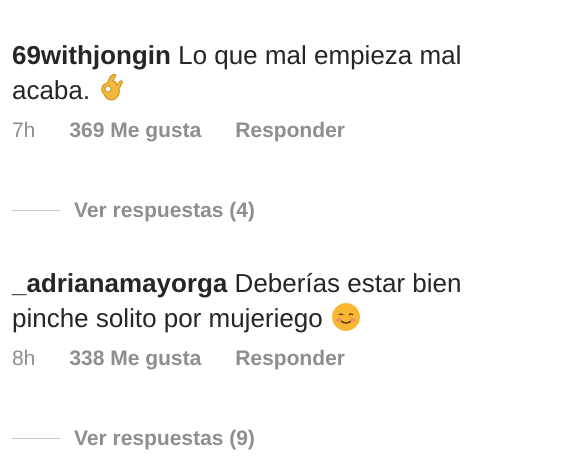 This screenshot has width=582, height=468. Describe the element at coordinates (164, 438) in the screenshot. I see `view-replies-button: Ver respuestas (9)` at that location.